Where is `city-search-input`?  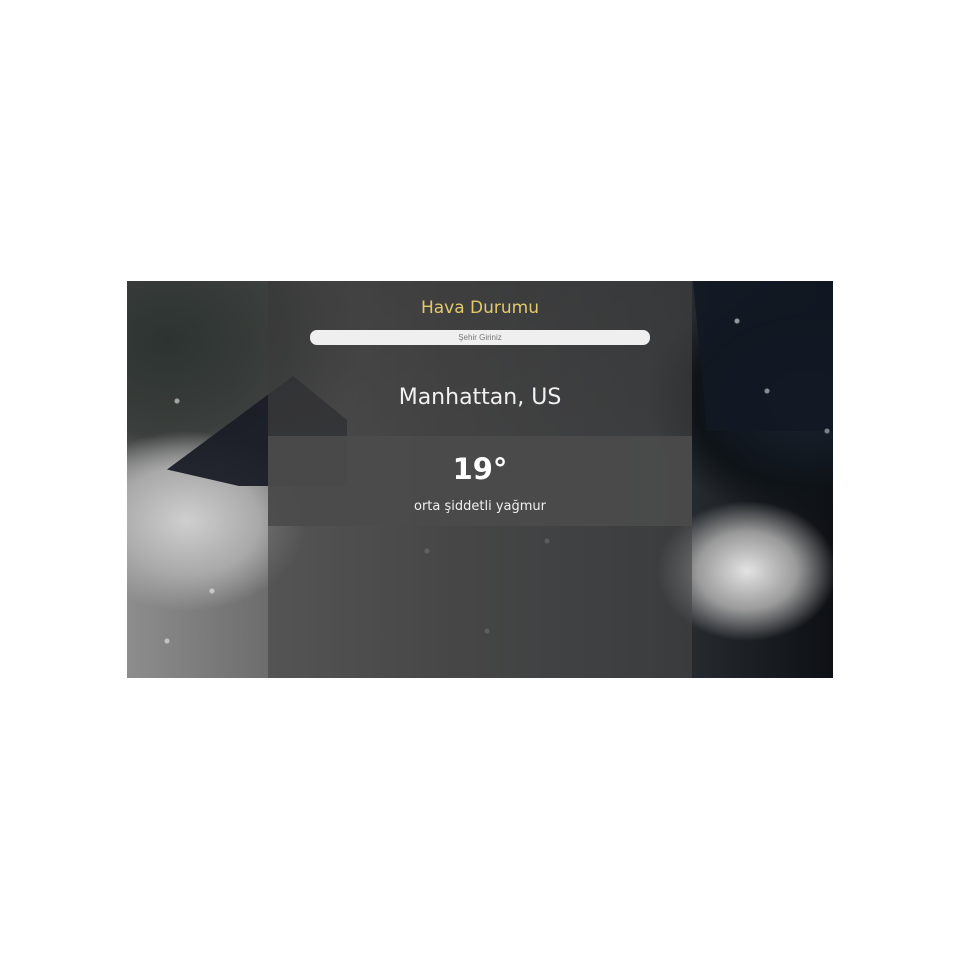 city-search-input is located at coordinates (480, 337).